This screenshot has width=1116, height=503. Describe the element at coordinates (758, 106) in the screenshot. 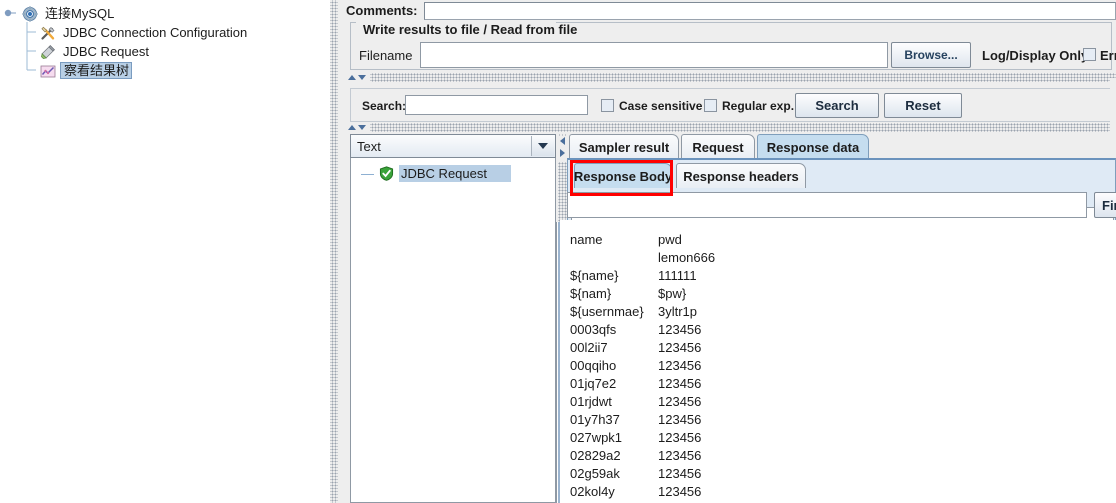

I see `regular-exp-label: Regular exp.` at that location.